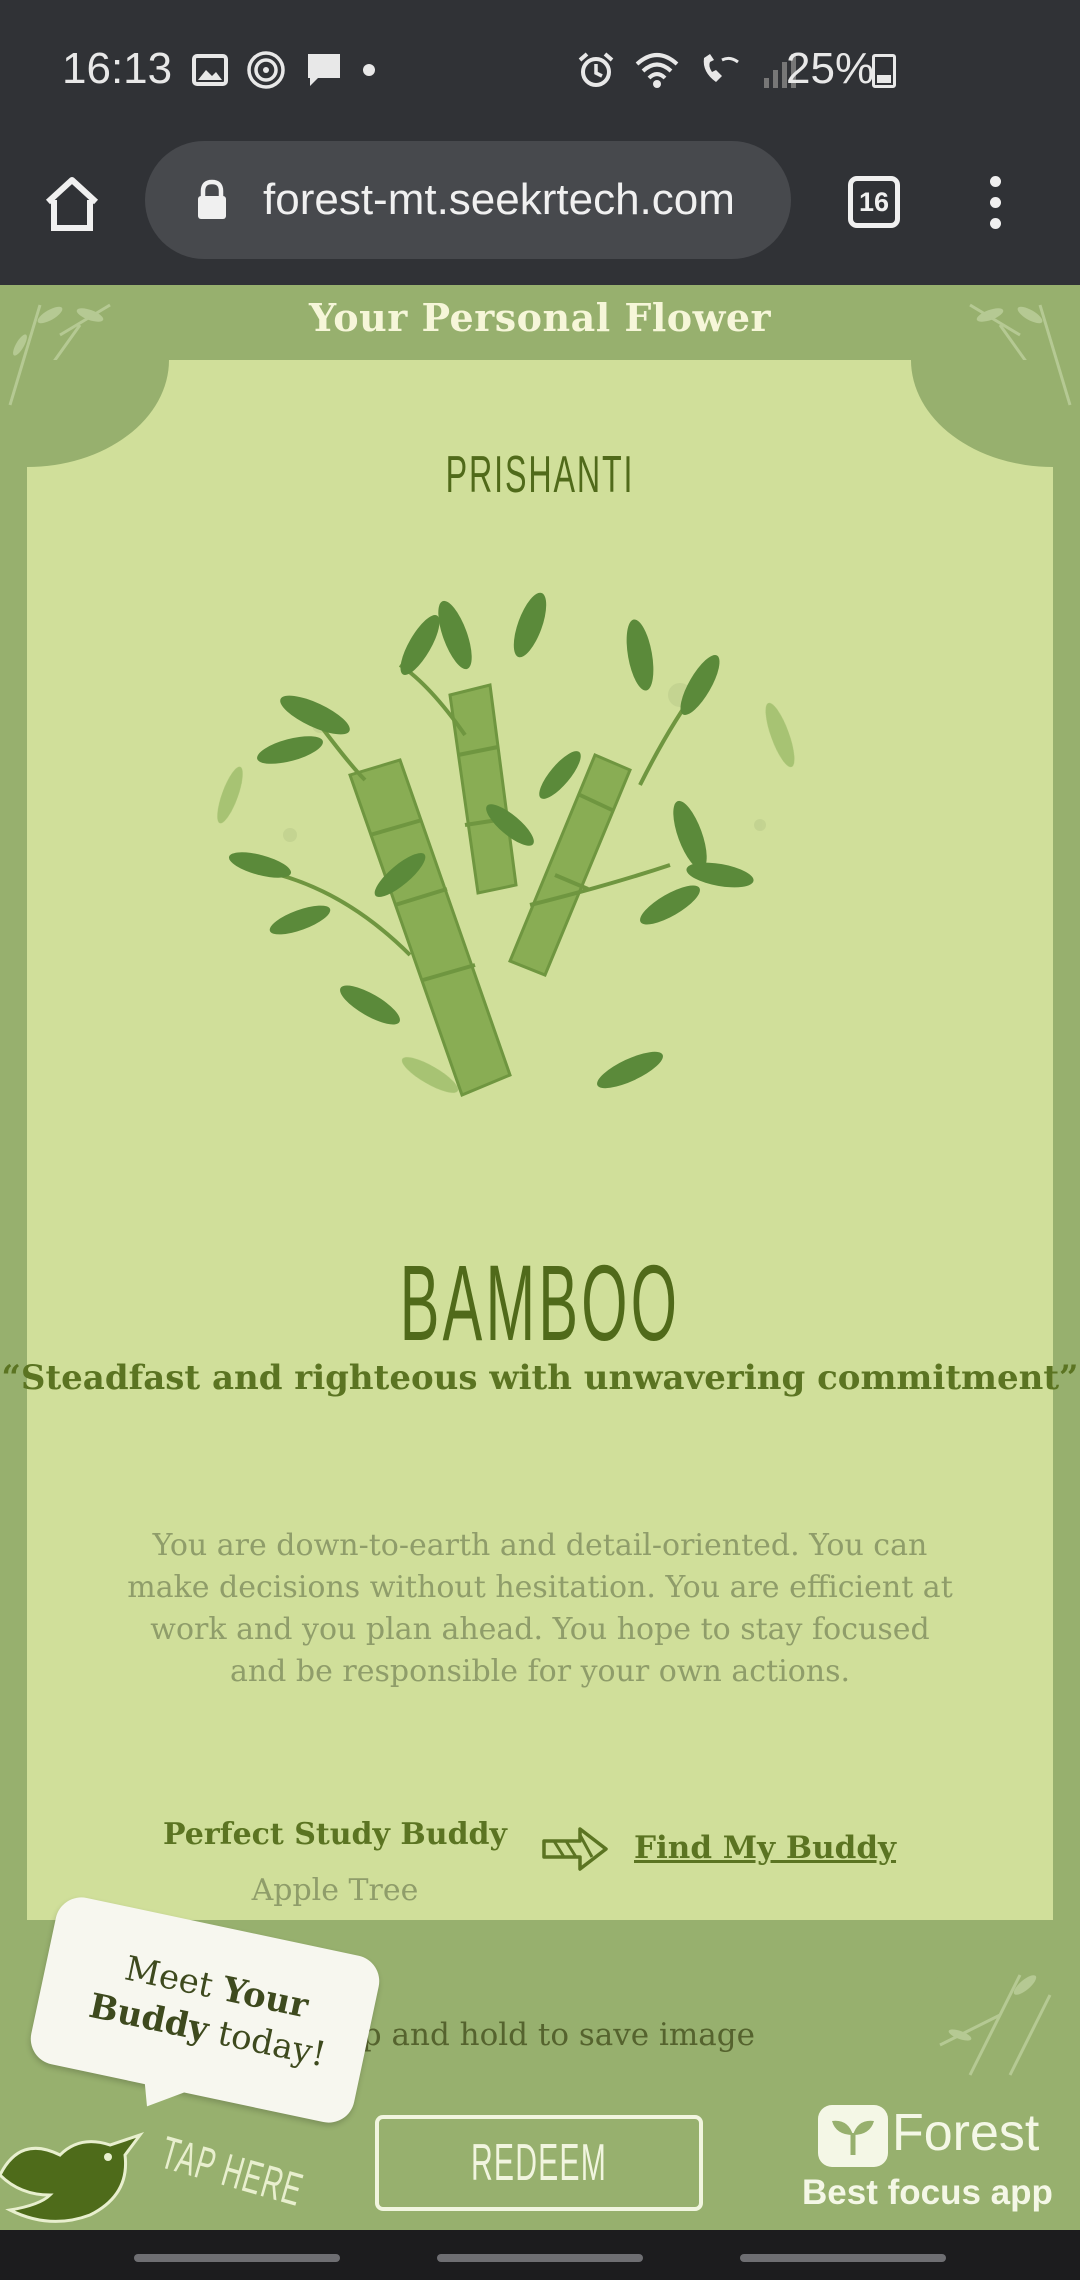 The height and width of the screenshot is (2280, 1080). What do you see at coordinates (369, 70) in the screenshot?
I see `dot-icon` at bounding box center [369, 70].